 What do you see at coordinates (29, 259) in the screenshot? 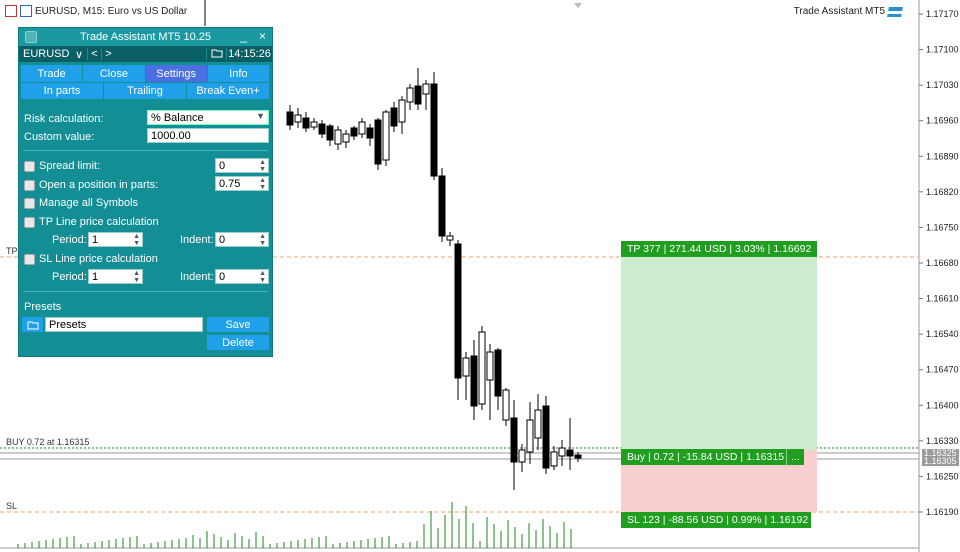
I see `sl-calc-checkbox` at bounding box center [29, 259].